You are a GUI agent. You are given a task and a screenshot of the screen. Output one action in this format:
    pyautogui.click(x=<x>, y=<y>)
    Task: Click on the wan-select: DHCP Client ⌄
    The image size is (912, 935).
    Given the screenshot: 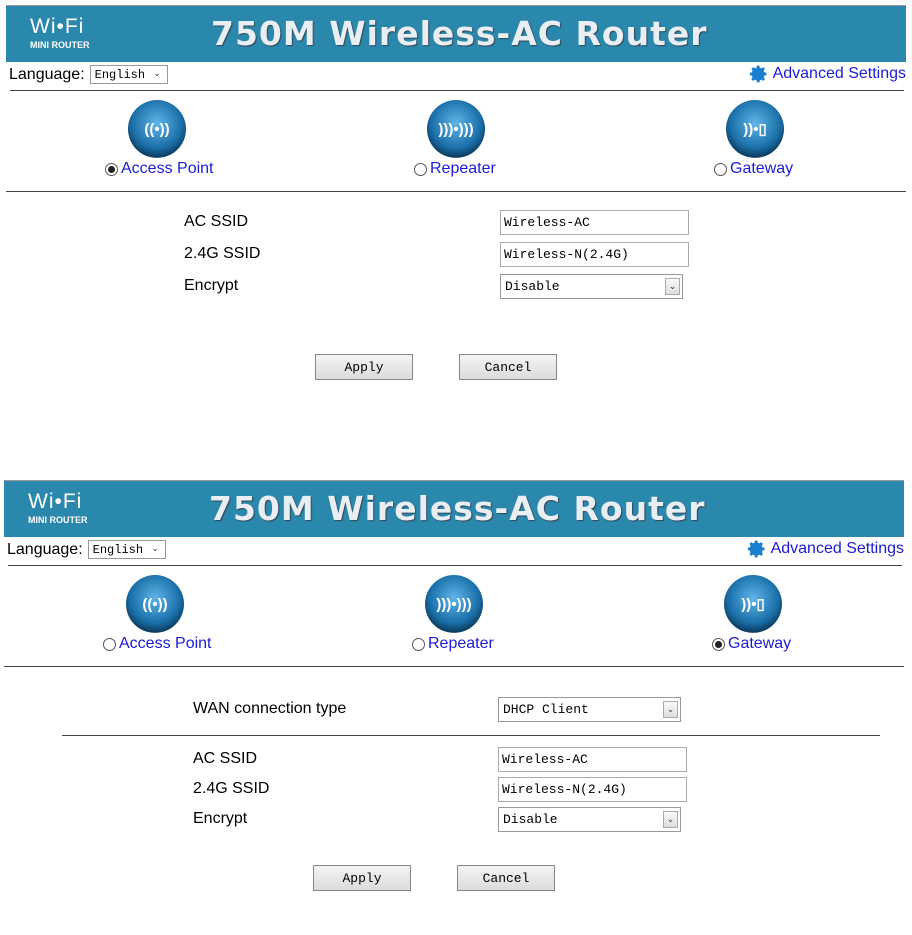 What is the action you would take?
    pyautogui.click(x=589, y=709)
    